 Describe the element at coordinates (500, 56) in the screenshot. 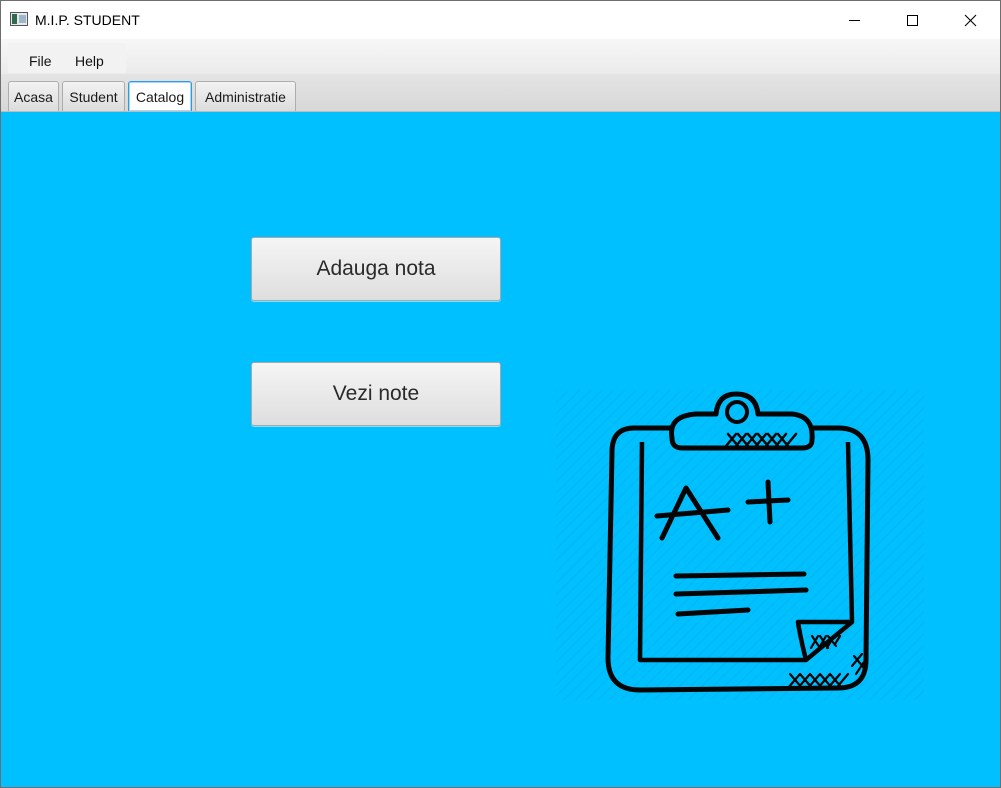

I see `menu-bar: File Help` at that location.